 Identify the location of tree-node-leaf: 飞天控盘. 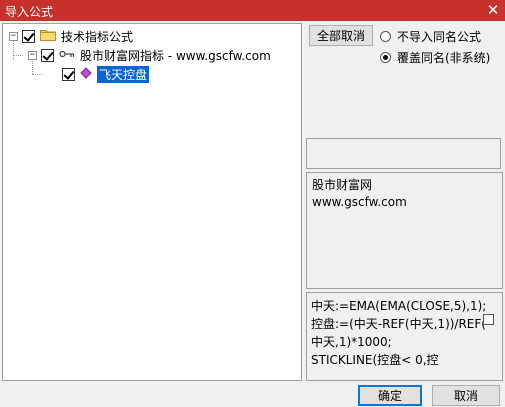
(101, 74).